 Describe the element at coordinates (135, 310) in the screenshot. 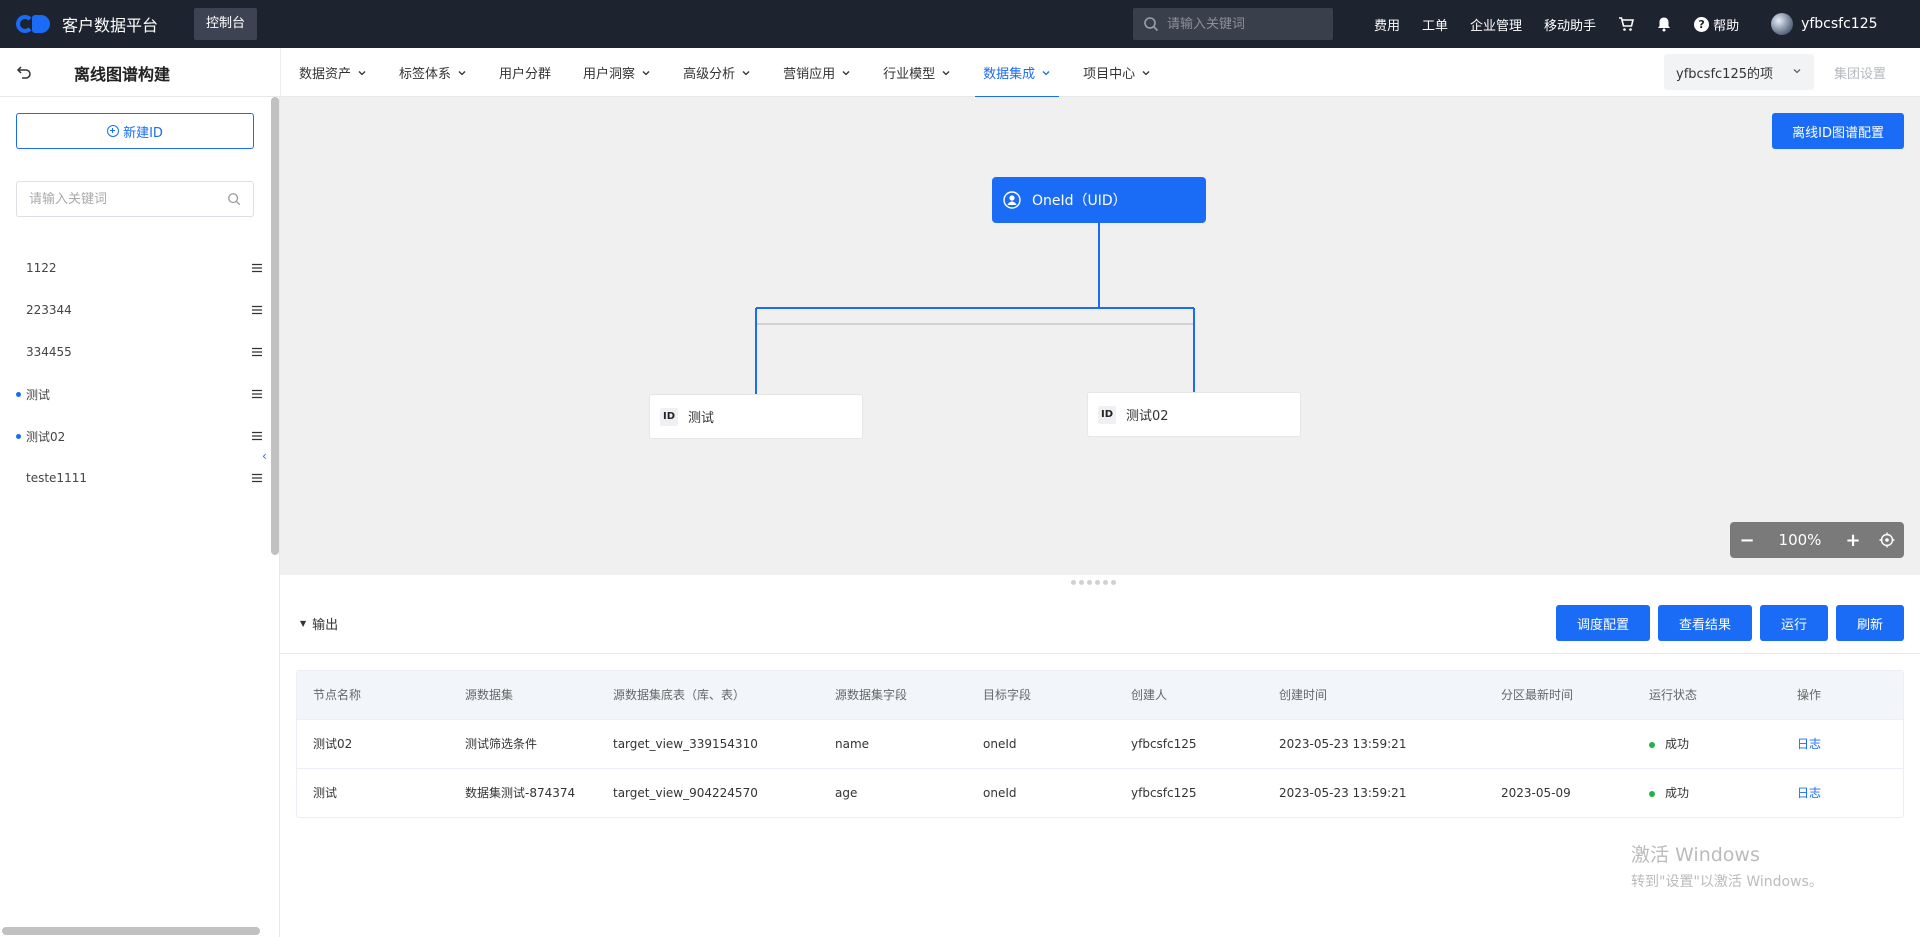

I see `list-item: 223344` at that location.